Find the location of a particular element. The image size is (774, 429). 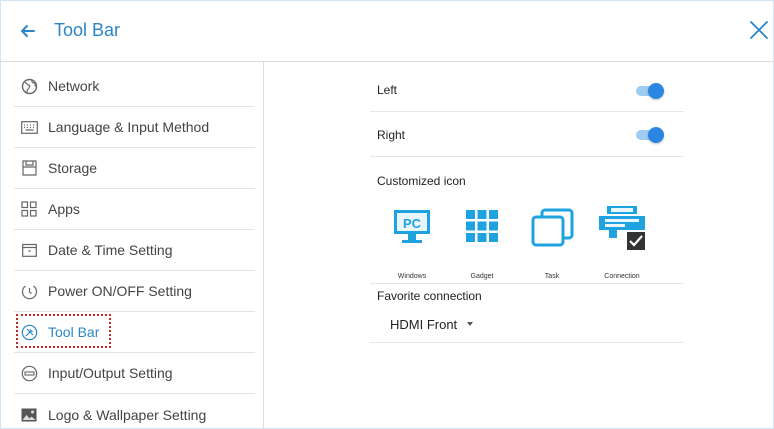

custom-icon-caption: Gadget is located at coordinates (482, 276).